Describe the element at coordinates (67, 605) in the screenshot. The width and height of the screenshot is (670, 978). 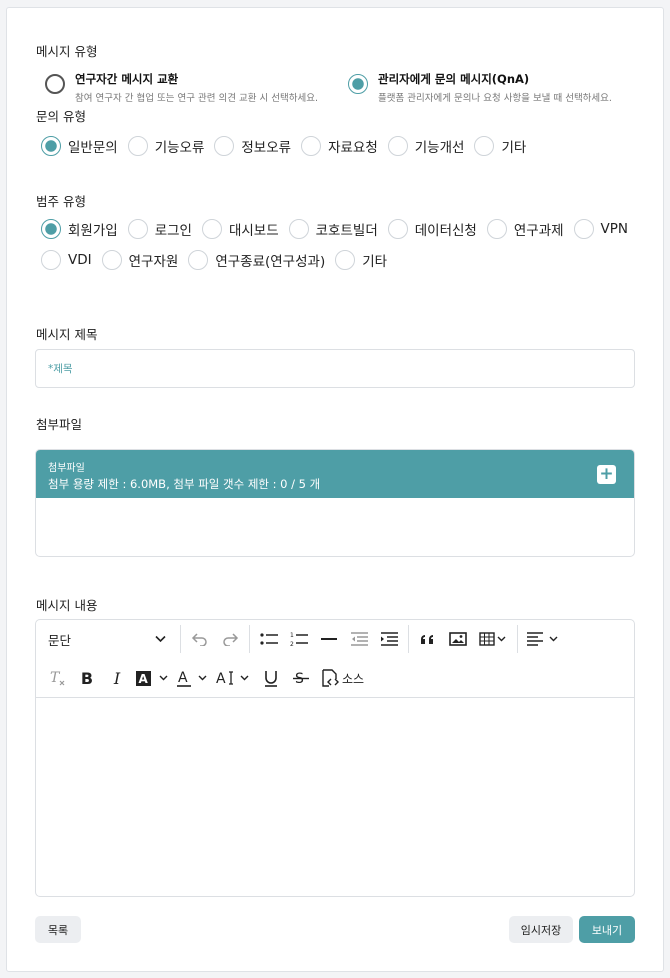
I see `content-label: 메시지 내용` at that location.